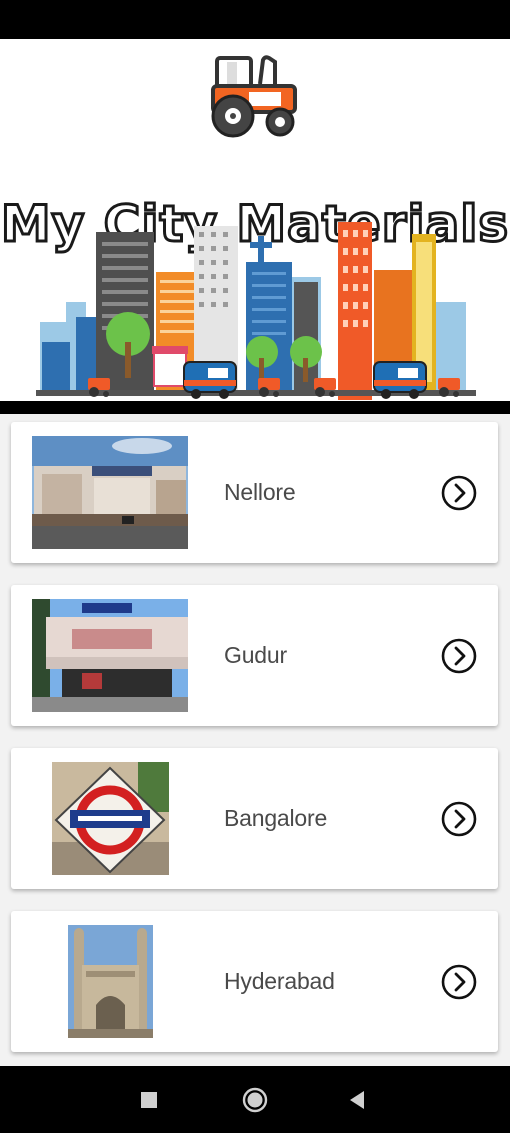 The height and width of the screenshot is (1133, 510). Describe the element at coordinates (255, 19) in the screenshot. I see `status-bar` at that location.